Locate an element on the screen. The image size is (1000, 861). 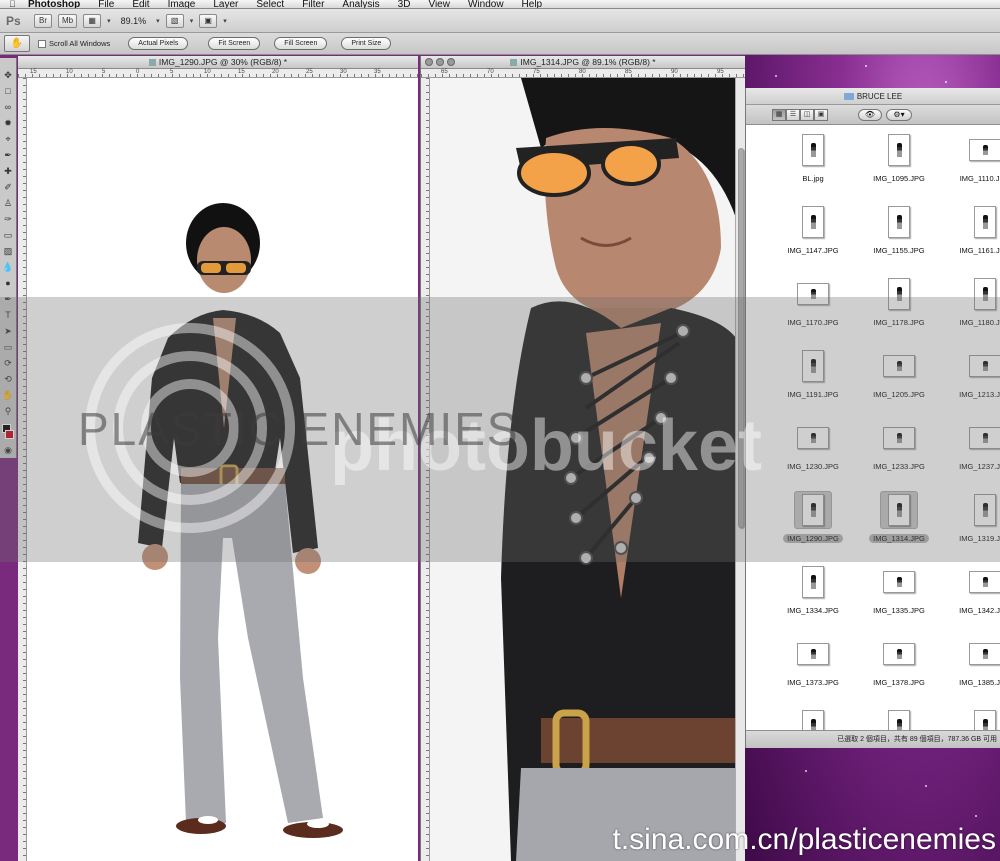
eyedropper-tool-icon: ✒ is located at coordinates (8, 155).